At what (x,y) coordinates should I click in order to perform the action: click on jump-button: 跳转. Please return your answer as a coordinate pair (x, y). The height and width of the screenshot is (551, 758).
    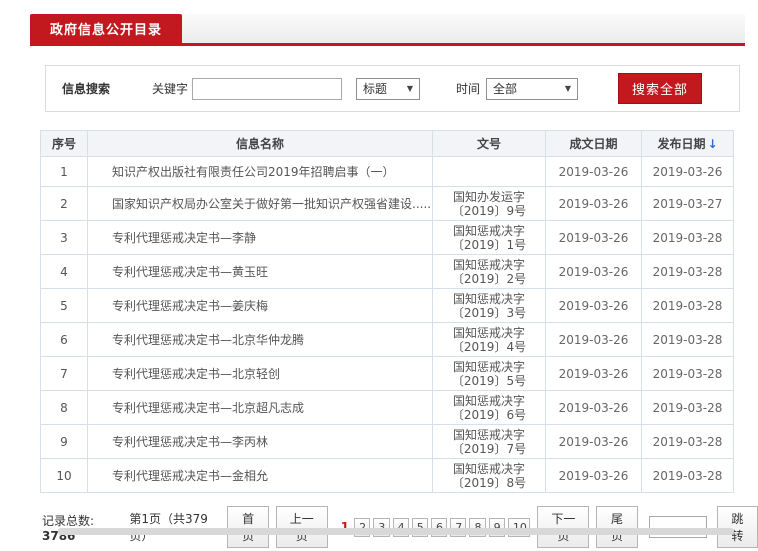
    Looking at the image, I should click on (737, 527).